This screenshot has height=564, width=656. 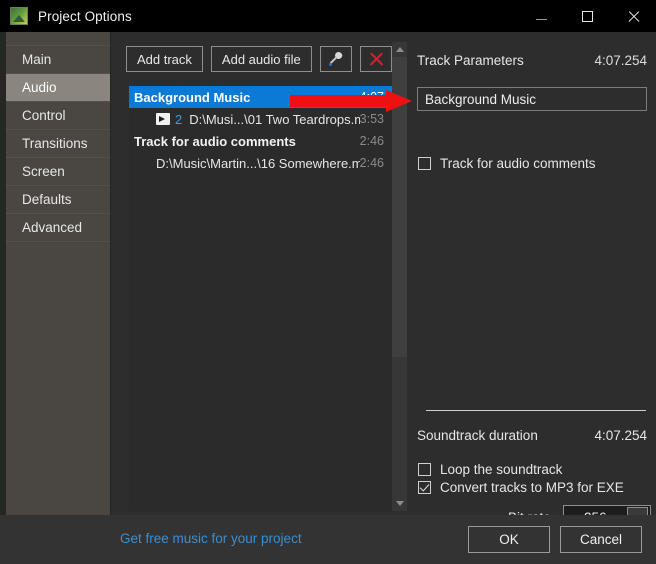 I want to click on scroll-down-button, so click(x=399, y=503).